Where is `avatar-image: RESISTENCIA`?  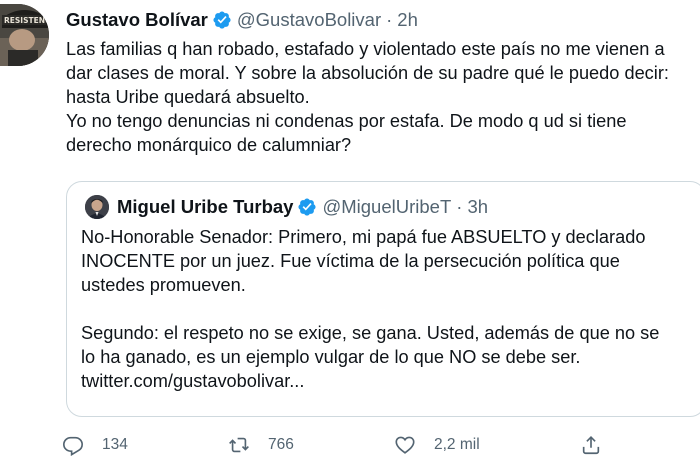
avatar-image: RESISTENCIA is located at coordinates (24, 35).